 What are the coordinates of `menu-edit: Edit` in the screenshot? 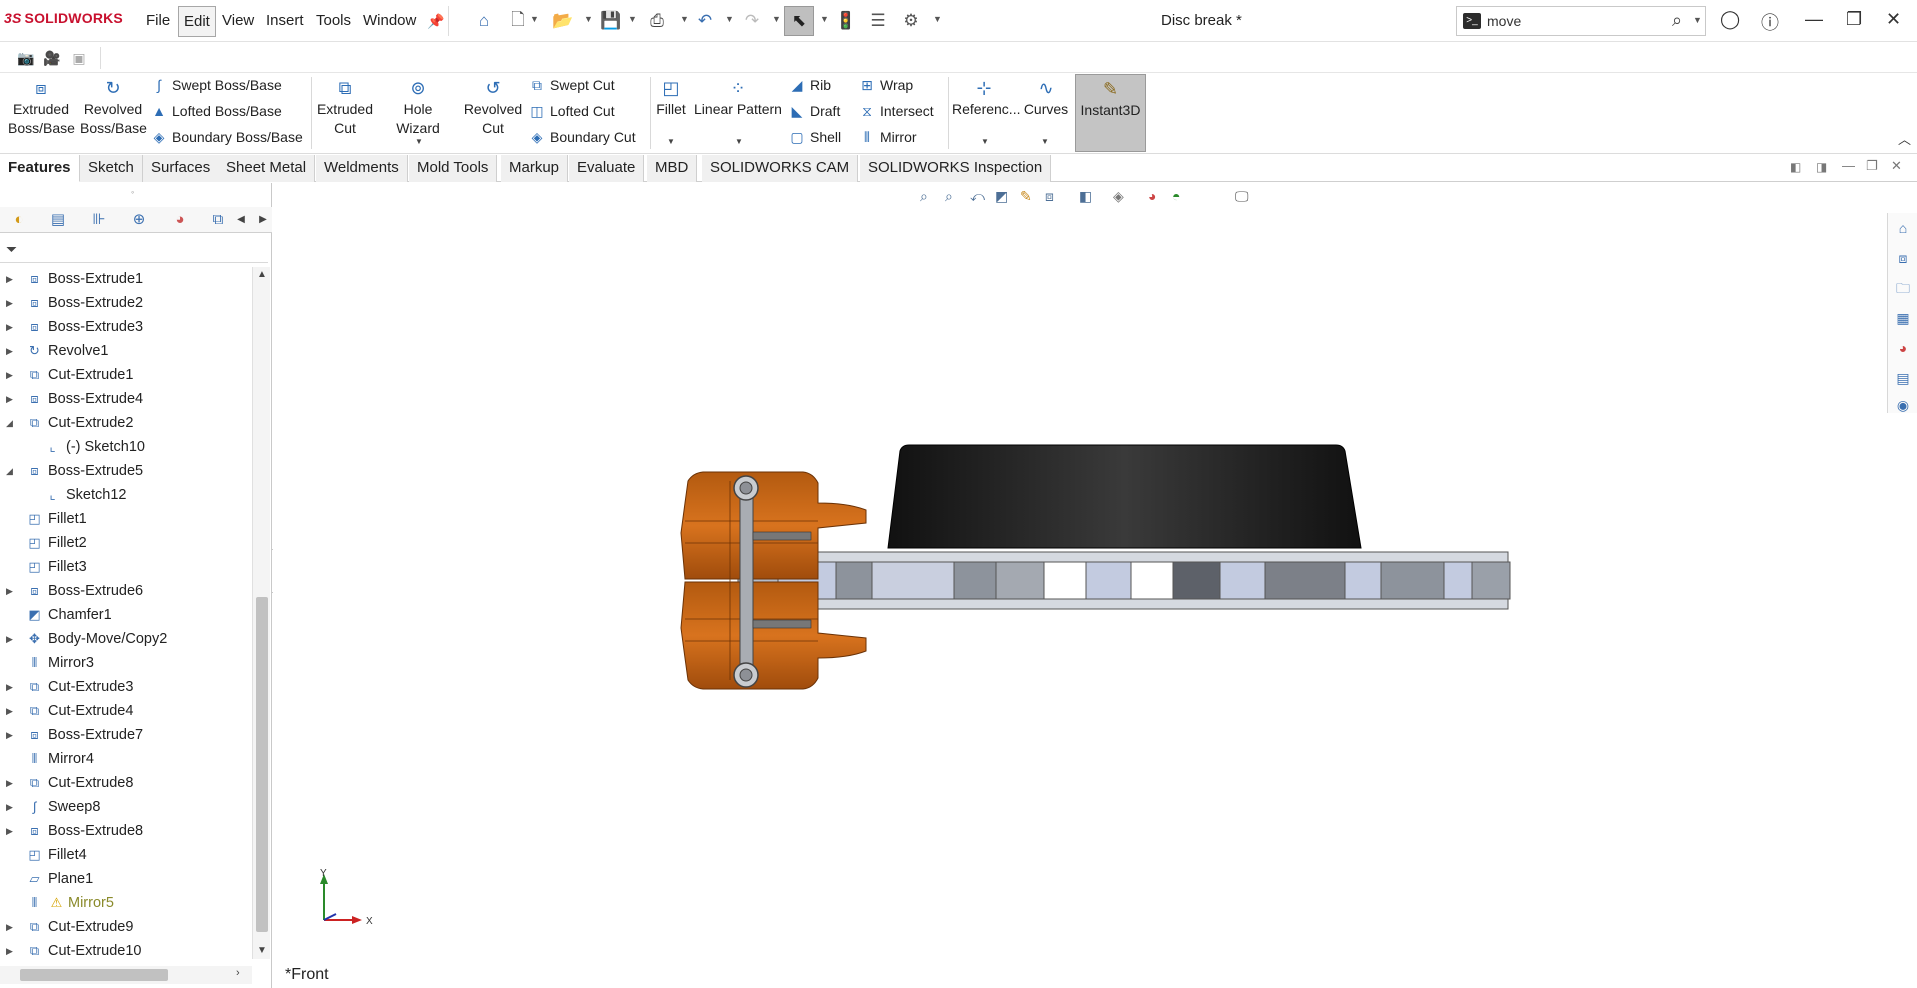 It's located at (197, 21).